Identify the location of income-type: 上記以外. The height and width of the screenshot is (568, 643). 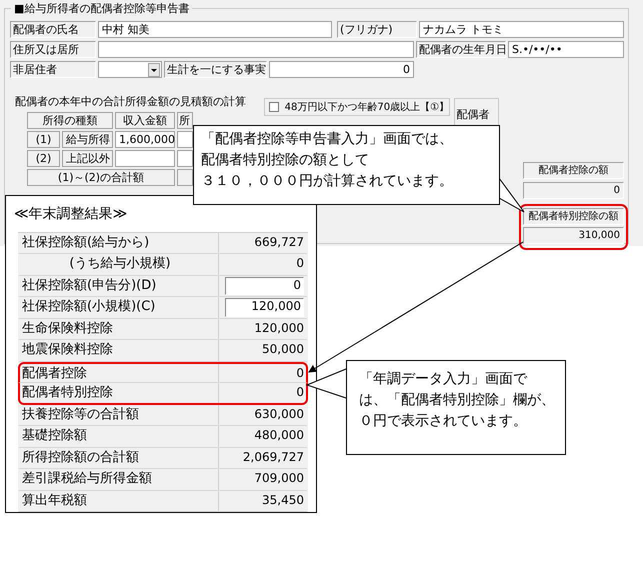
(87, 158).